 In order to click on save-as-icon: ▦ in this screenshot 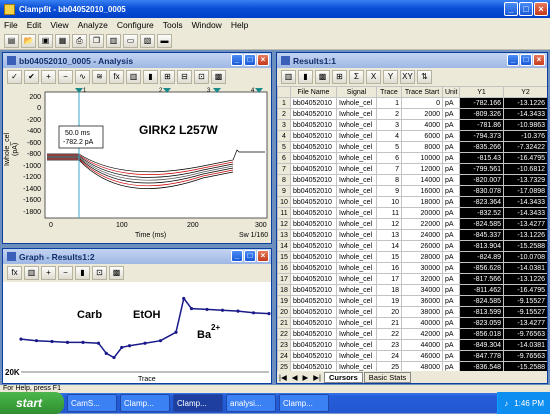, I will do `click(62, 40)`.